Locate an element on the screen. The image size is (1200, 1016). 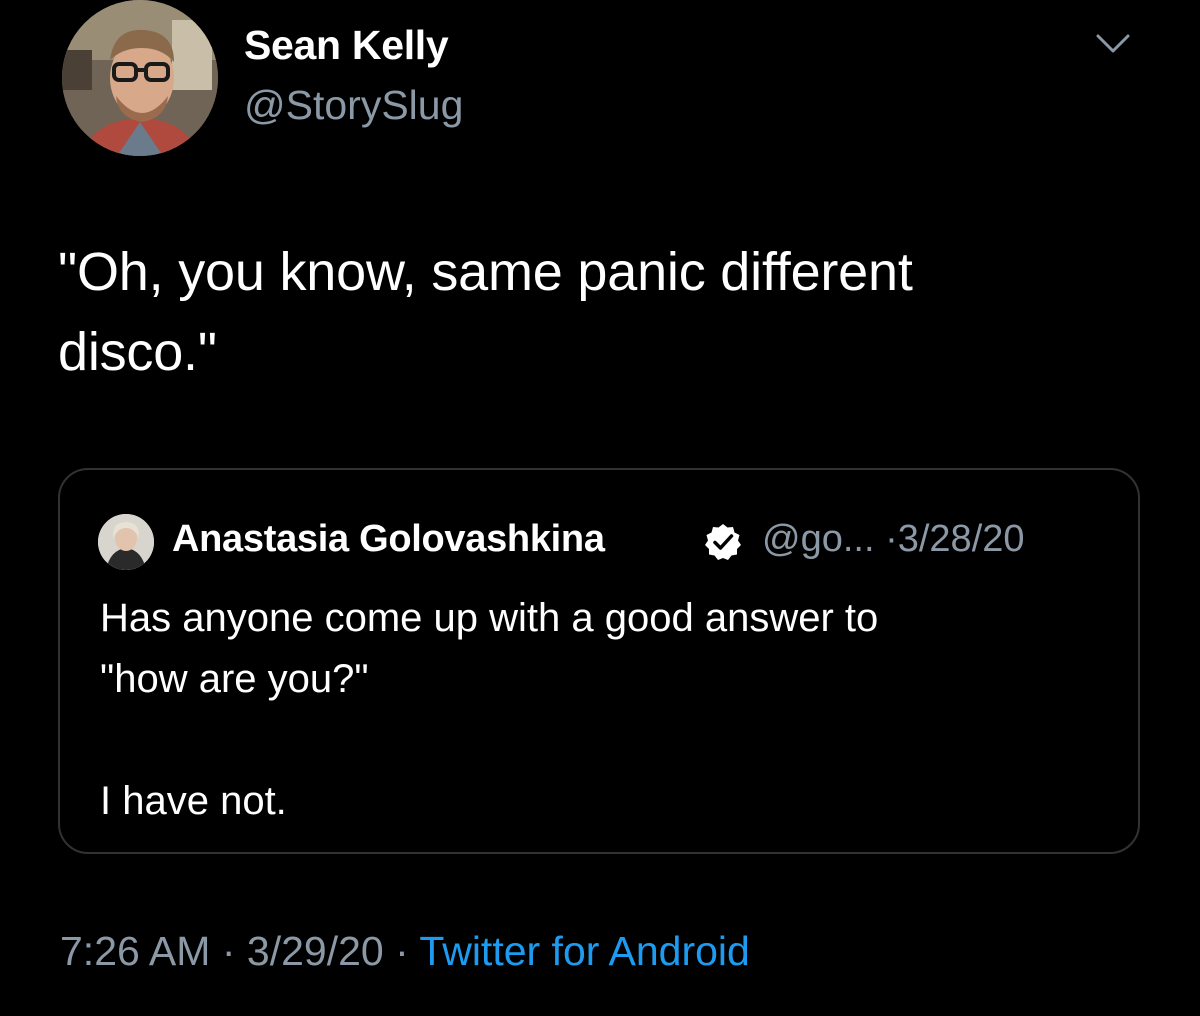
author-avatar is located at coordinates (140, 78).